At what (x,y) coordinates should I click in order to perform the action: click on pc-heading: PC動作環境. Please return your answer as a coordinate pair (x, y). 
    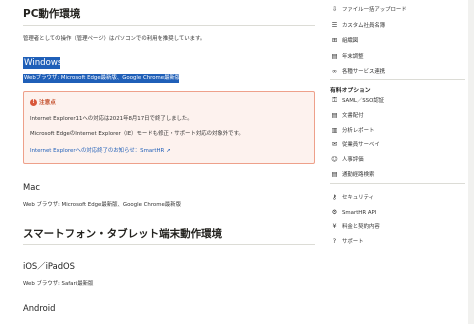
    Looking at the image, I should click on (52, 14).